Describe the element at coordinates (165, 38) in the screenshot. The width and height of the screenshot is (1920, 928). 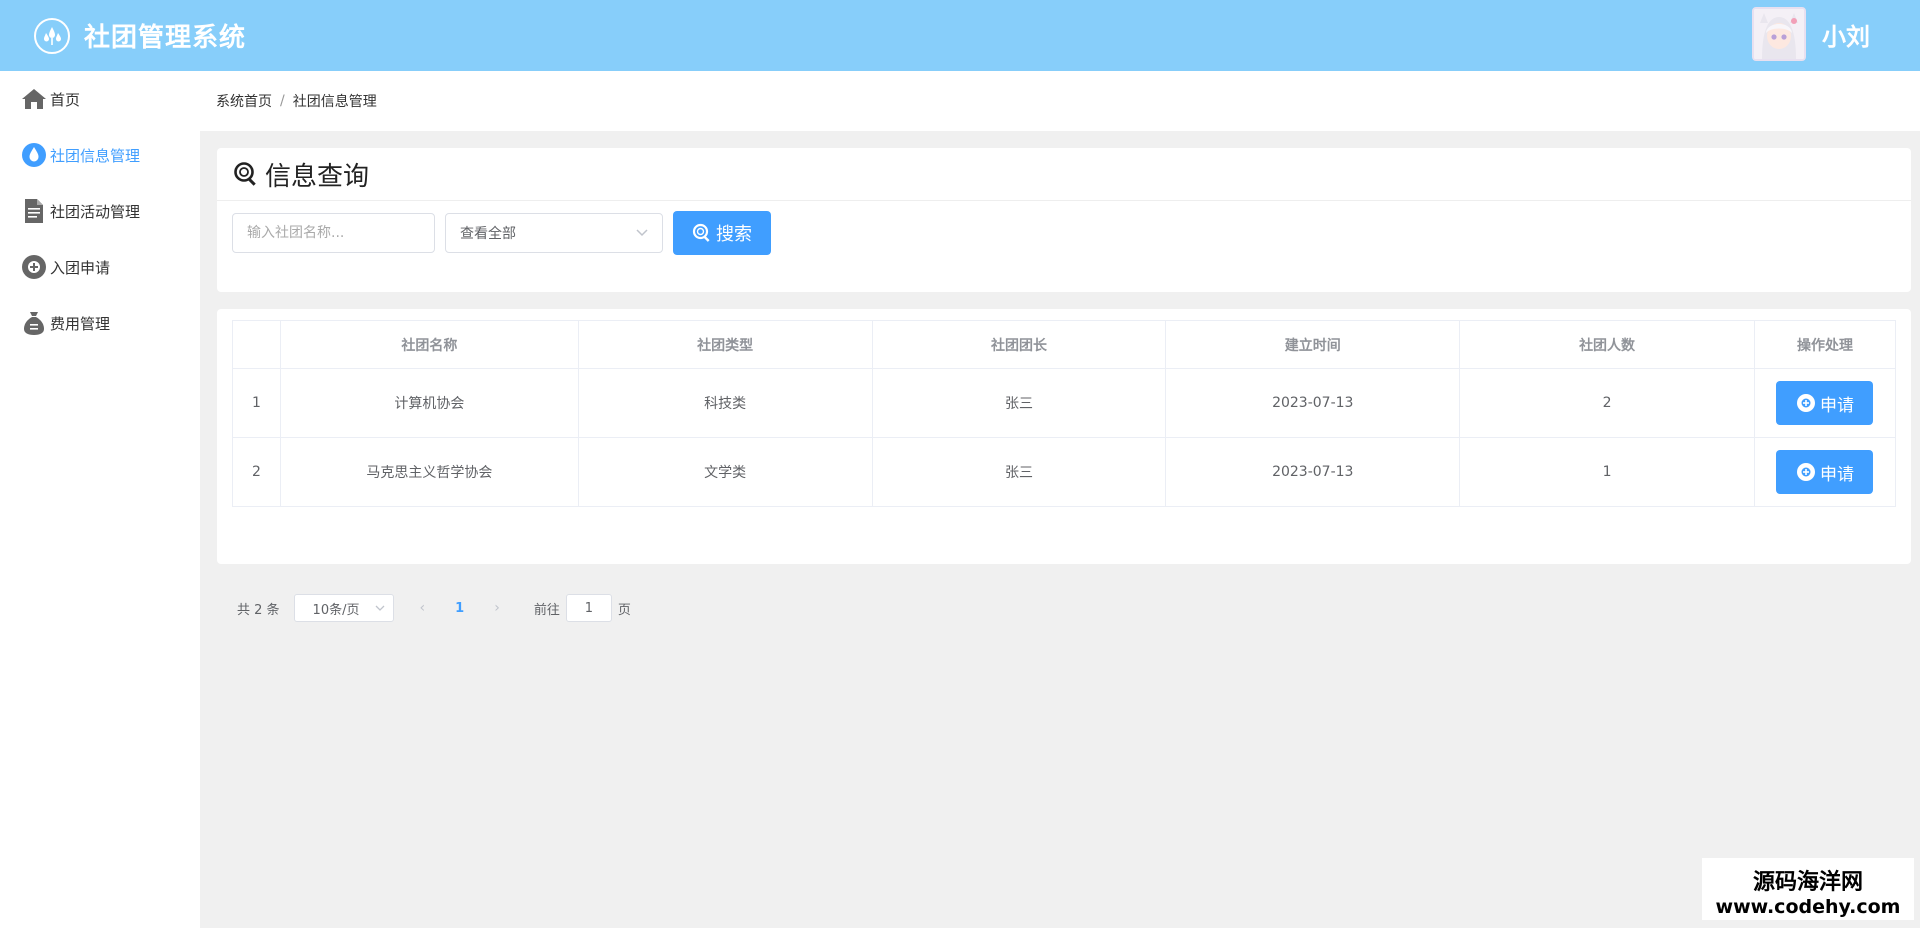
I see `app-title: 社团管理系统` at that location.